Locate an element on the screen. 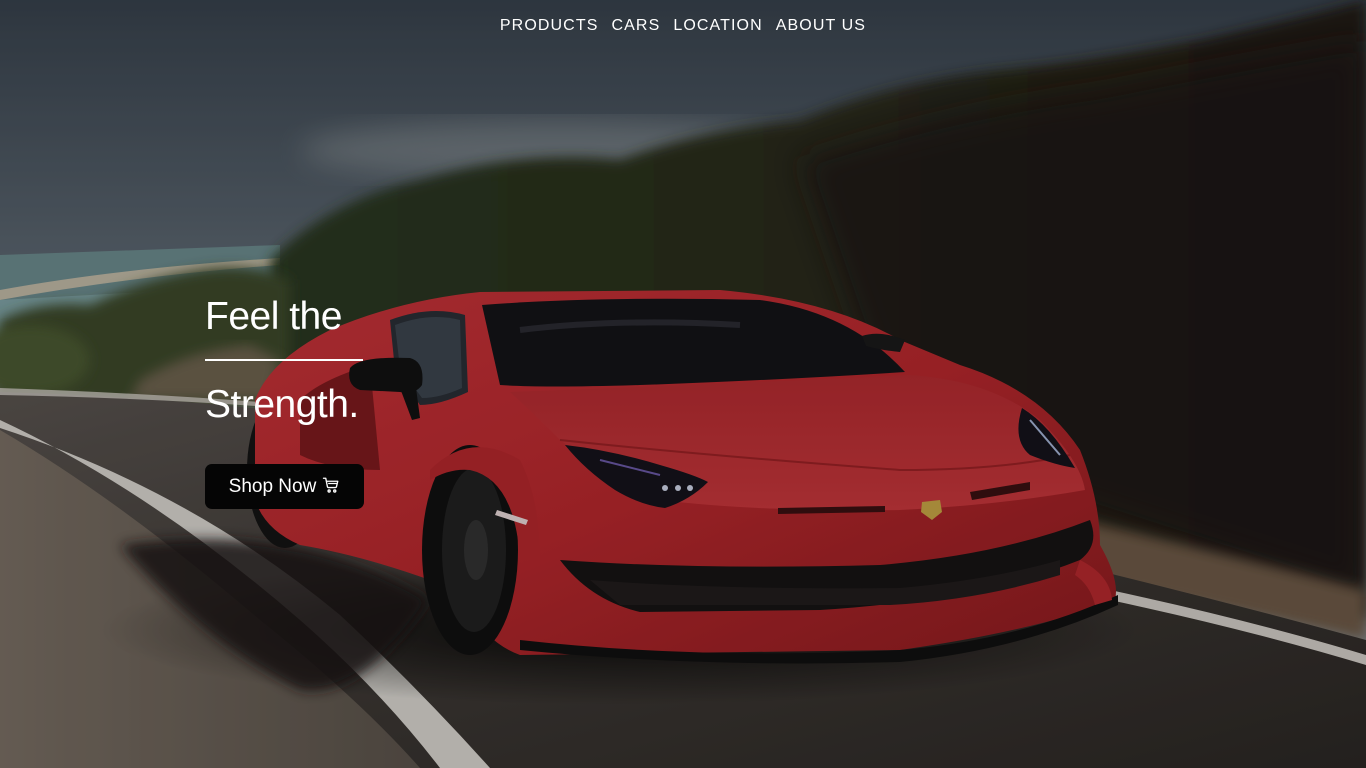 The image size is (1366, 768). shop-now-label: Shop Now is located at coordinates (272, 486).